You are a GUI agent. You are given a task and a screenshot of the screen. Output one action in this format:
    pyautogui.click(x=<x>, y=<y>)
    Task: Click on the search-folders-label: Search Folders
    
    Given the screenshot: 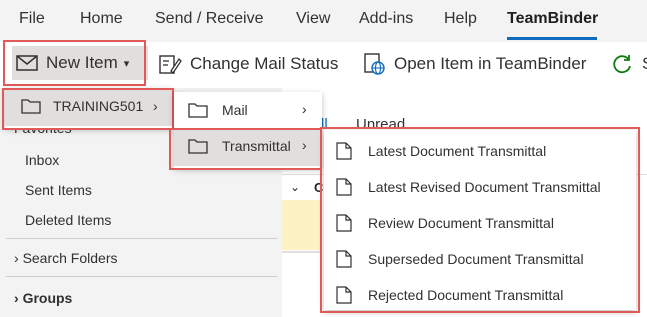 What is the action you would take?
    pyautogui.click(x=70, y=258)
    